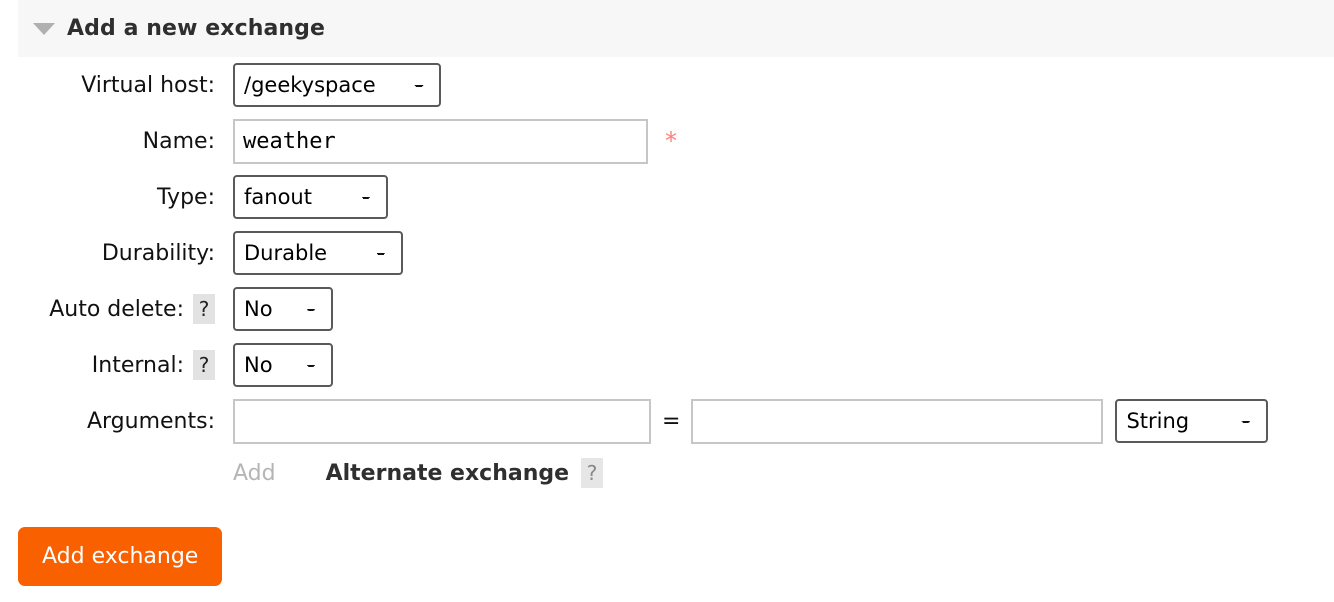  Describe the element at coordinates (447, 473) in the screenshot. I see `alternate-exchange-label: Alternate exchange` at that location.